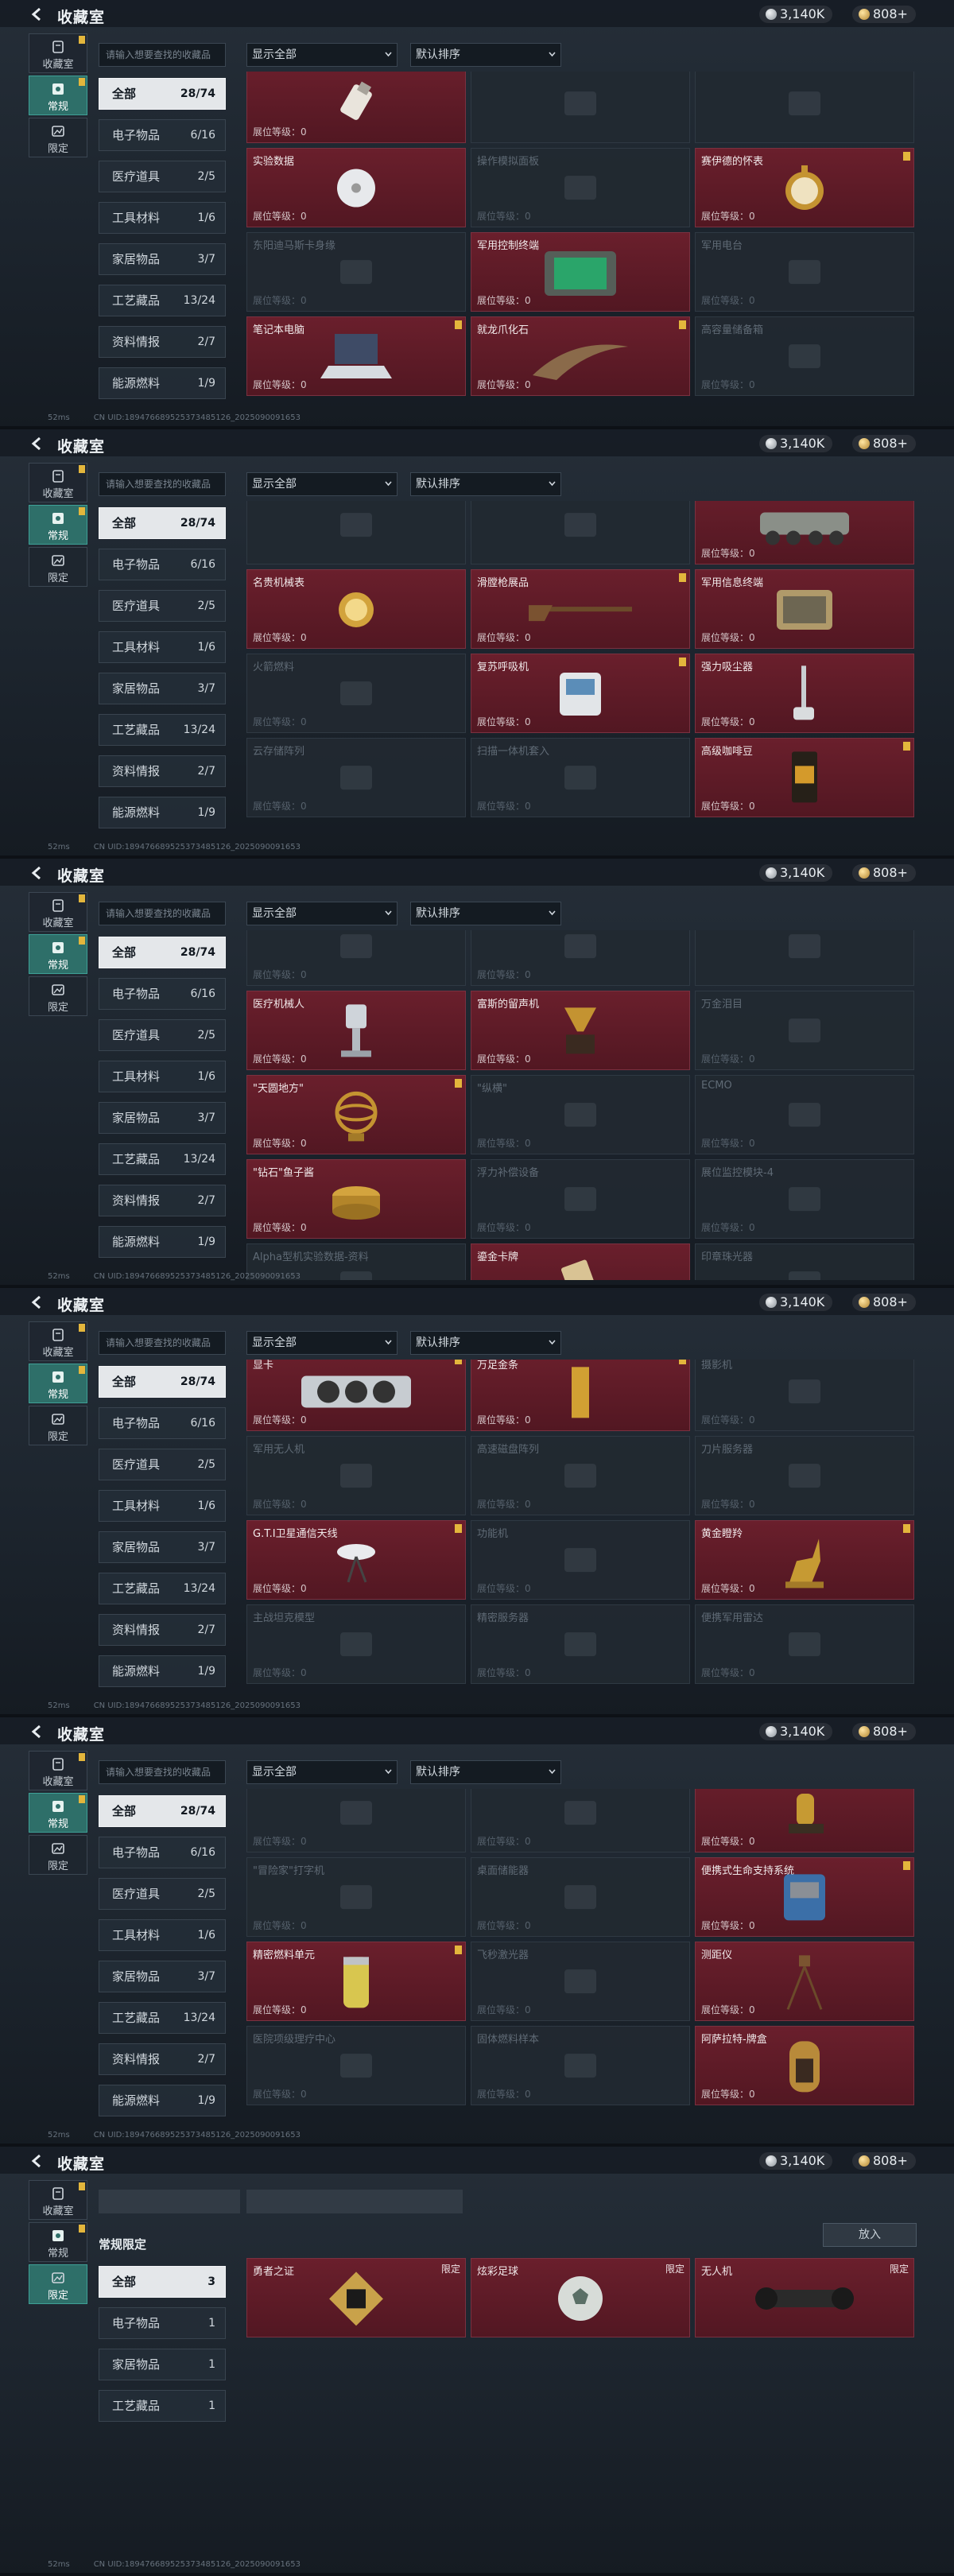 The width and height of the screenshot is (954, 2576). Describe the element at coordinates (804, 1030) in the screenshot. I see `collectible-card: 万金泪目 展位等级：0` at that location.